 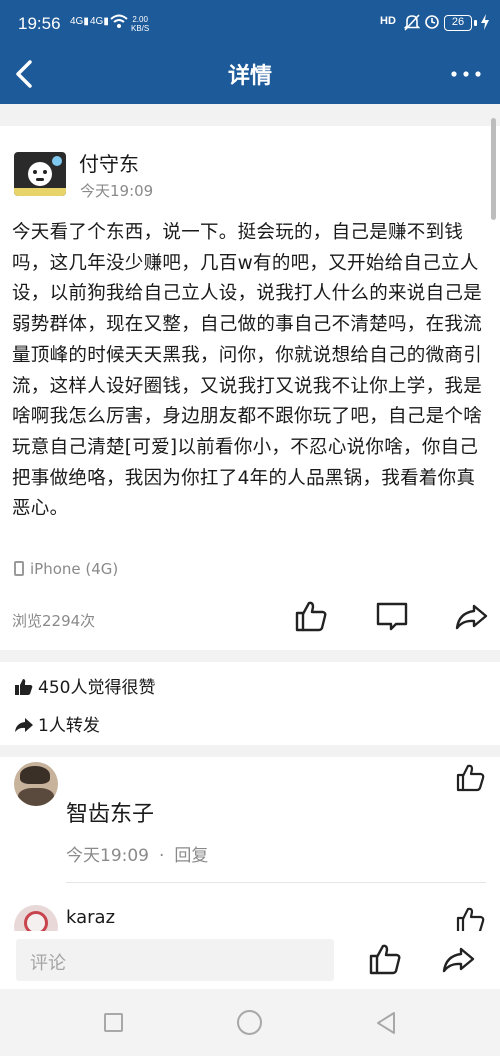 I want to click on view-count: 浏览2294次, so click(x=54, y=621).